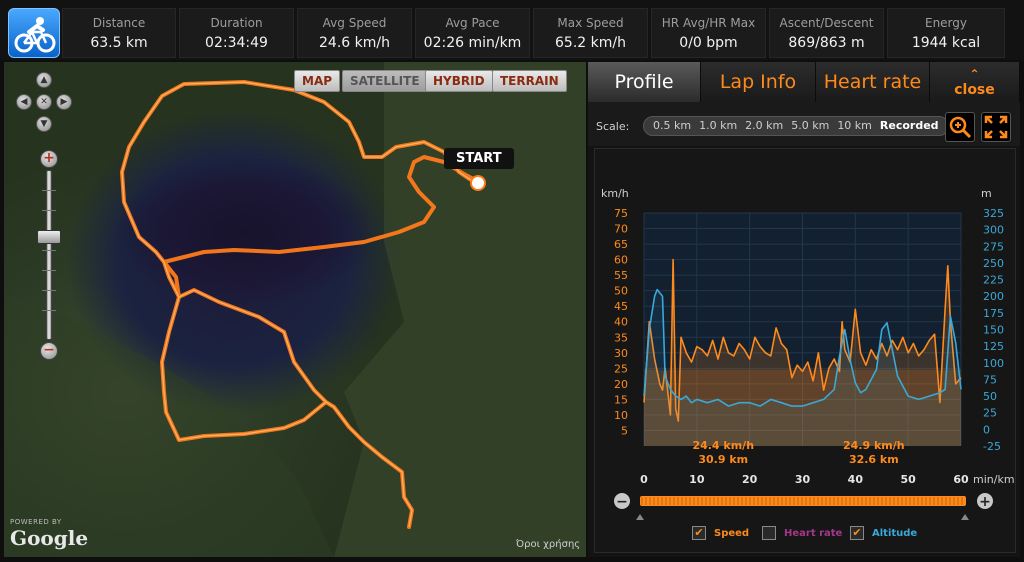  Describe the element at coordinates (34, 33) in the screenshot. I see `cycling-icon` at that location.